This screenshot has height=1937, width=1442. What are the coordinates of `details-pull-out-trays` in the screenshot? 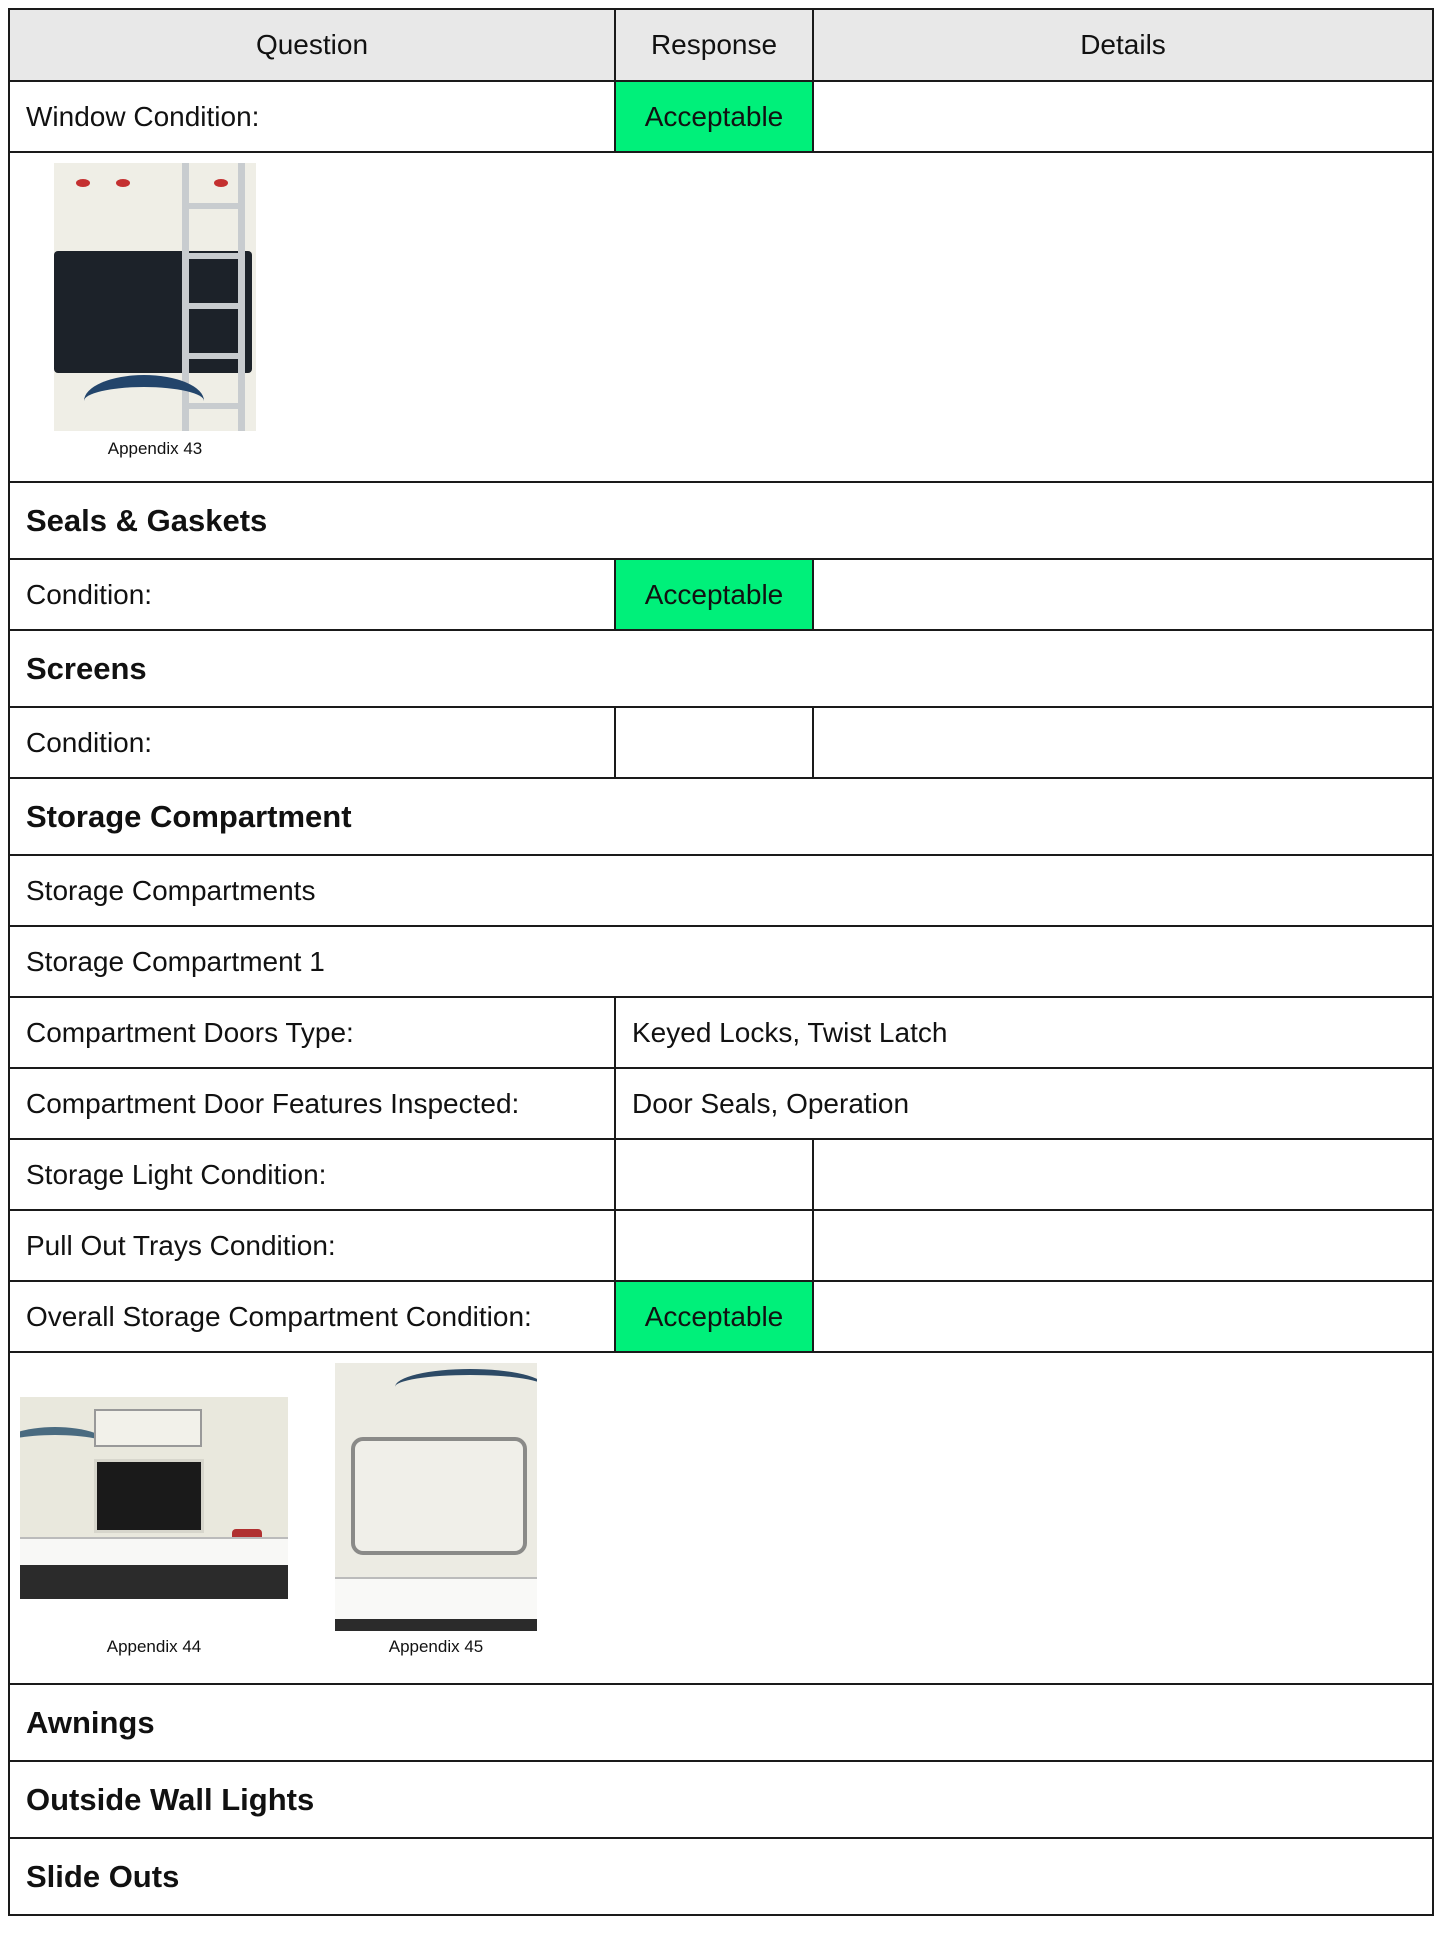 It's located at (1123, 1245).